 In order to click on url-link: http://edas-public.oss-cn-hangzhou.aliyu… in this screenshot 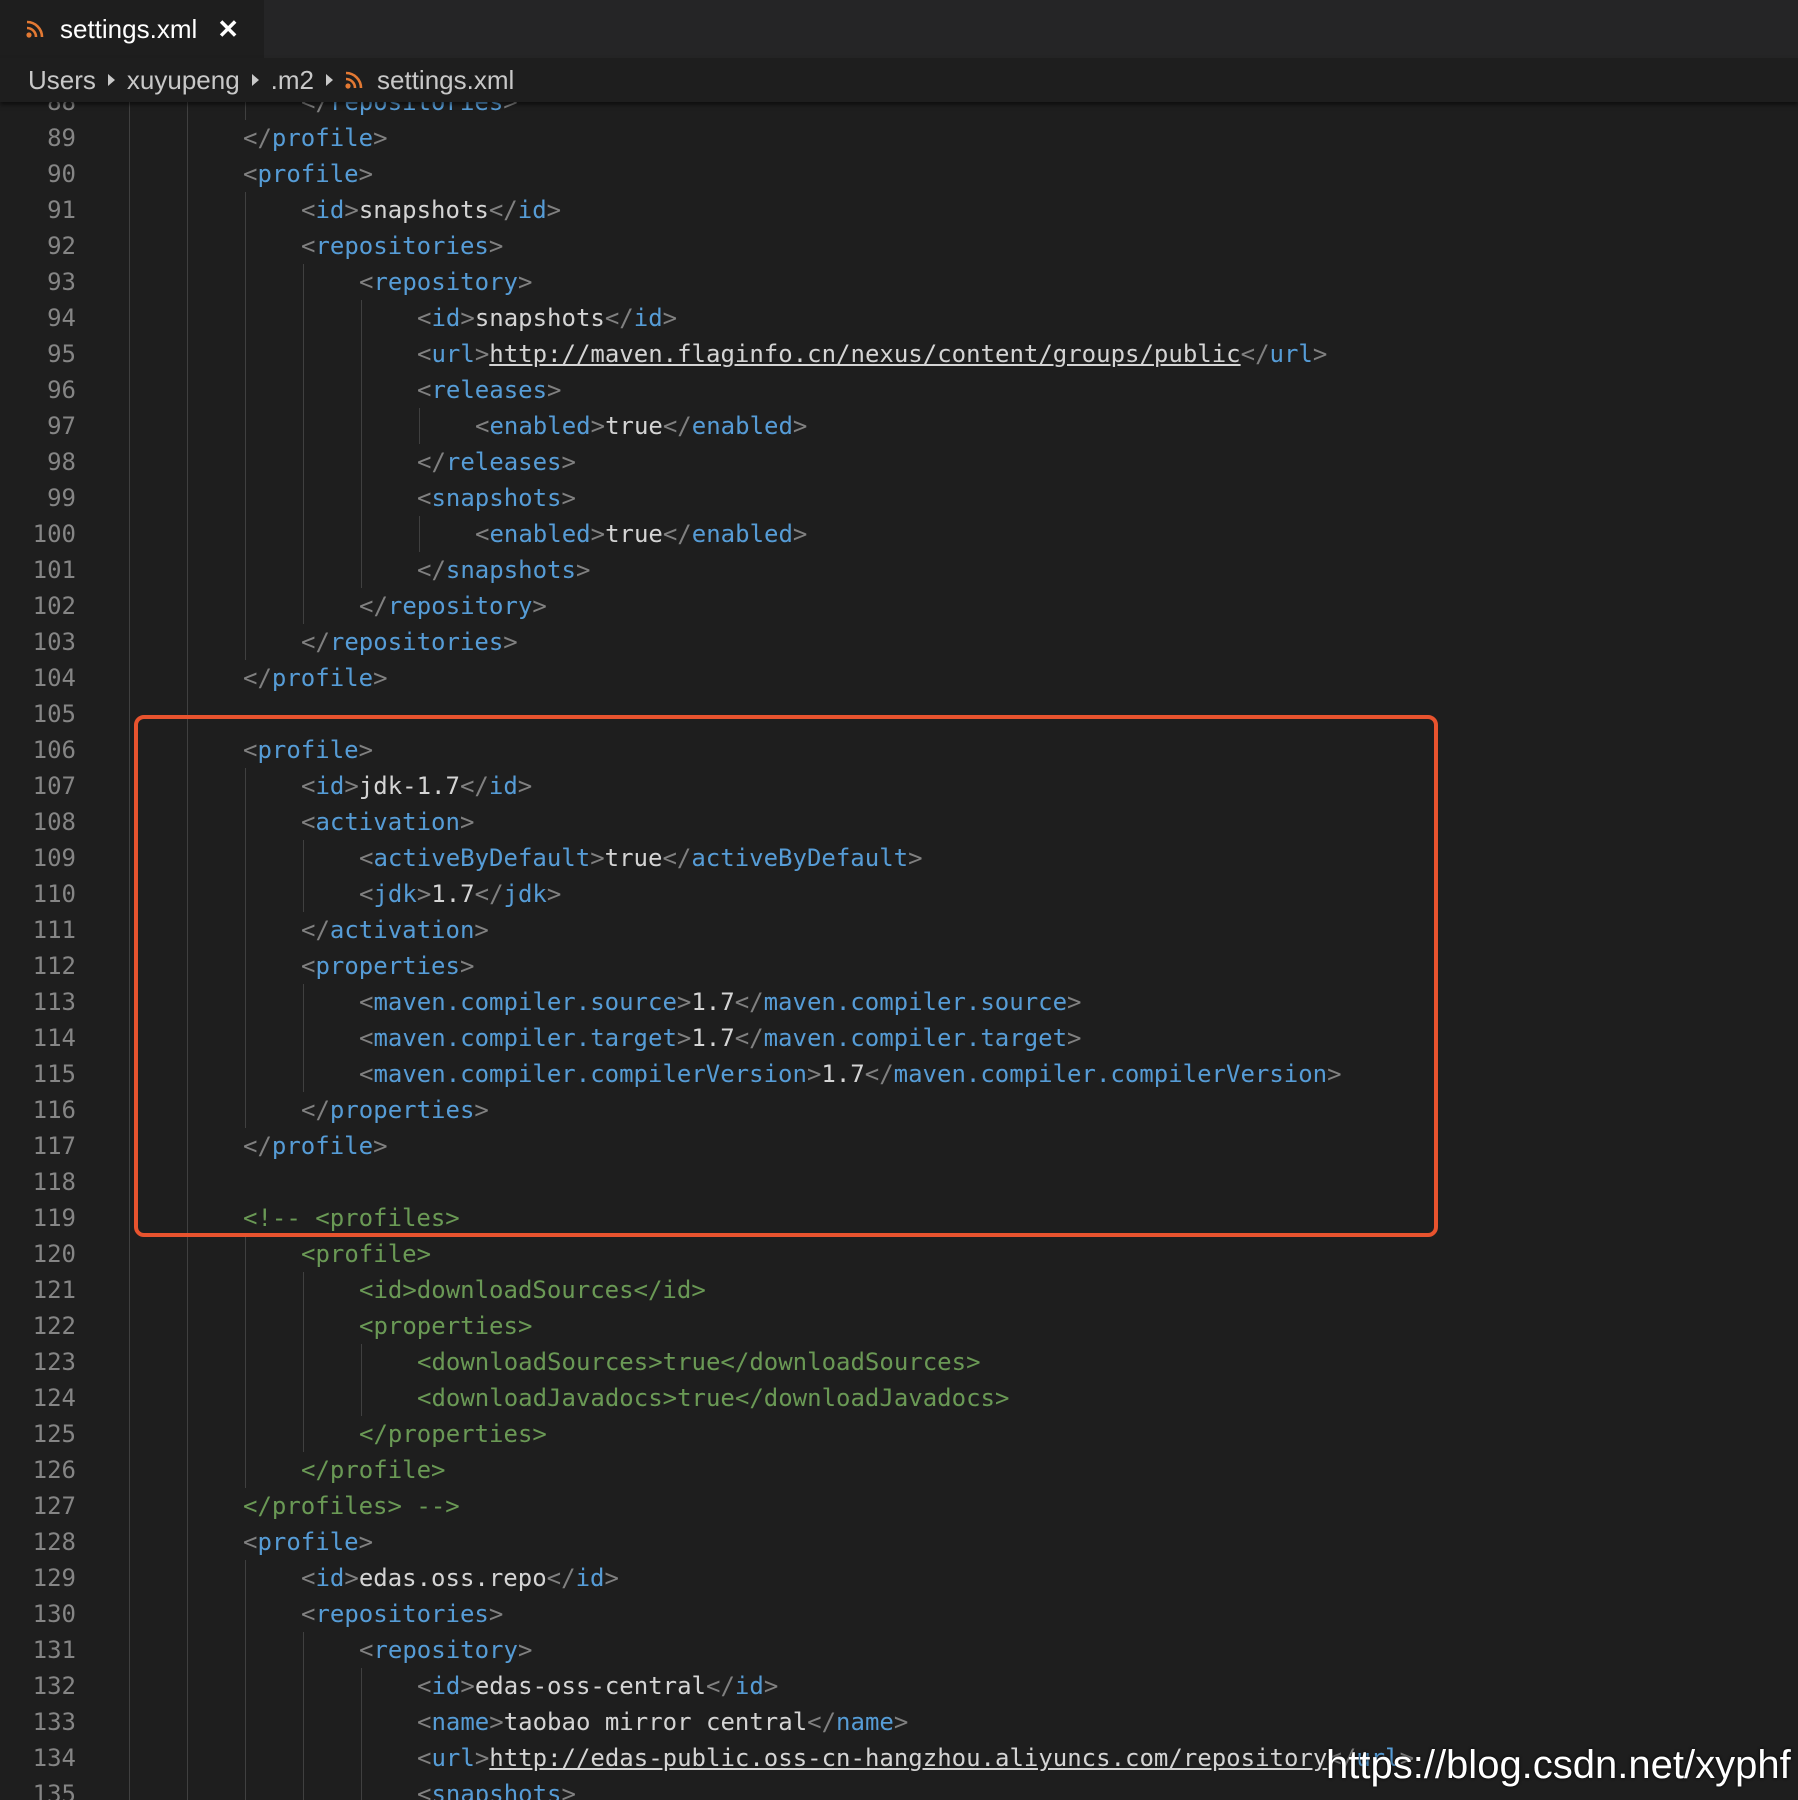, I will do `click(908, 1758)`.